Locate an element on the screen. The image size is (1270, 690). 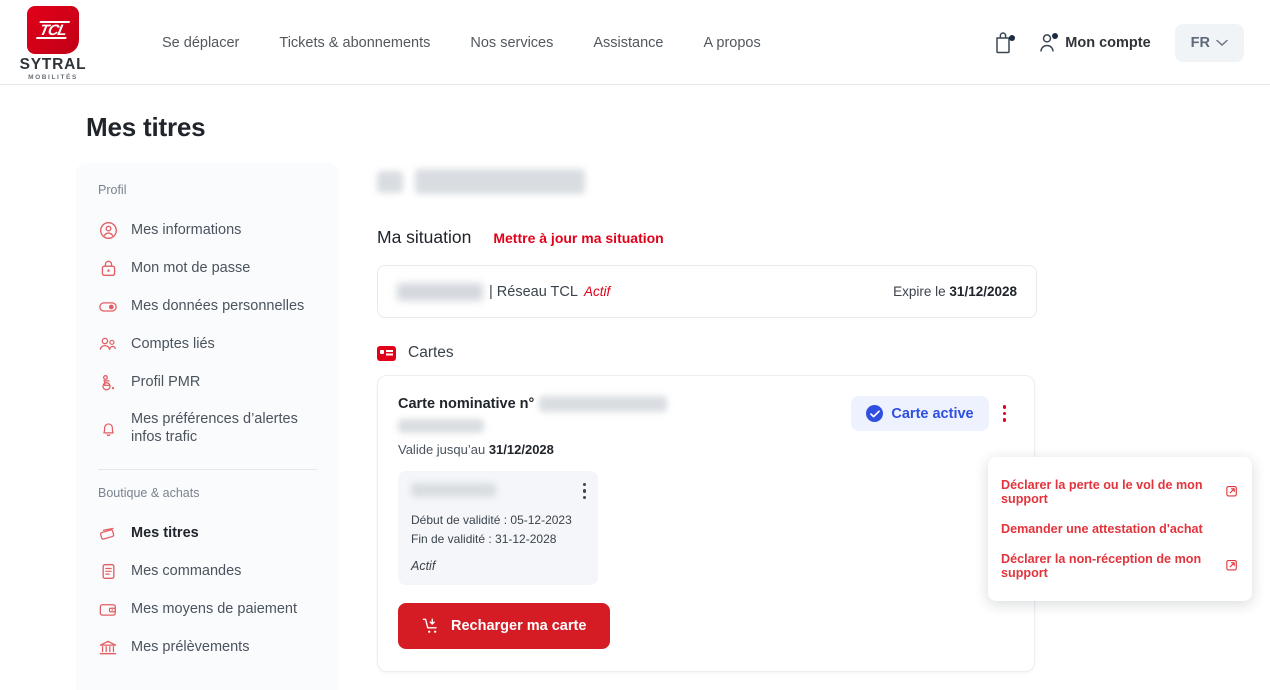
sidebar-item-profil-pmr: Profil PMR is located at coordinates (207, 382).